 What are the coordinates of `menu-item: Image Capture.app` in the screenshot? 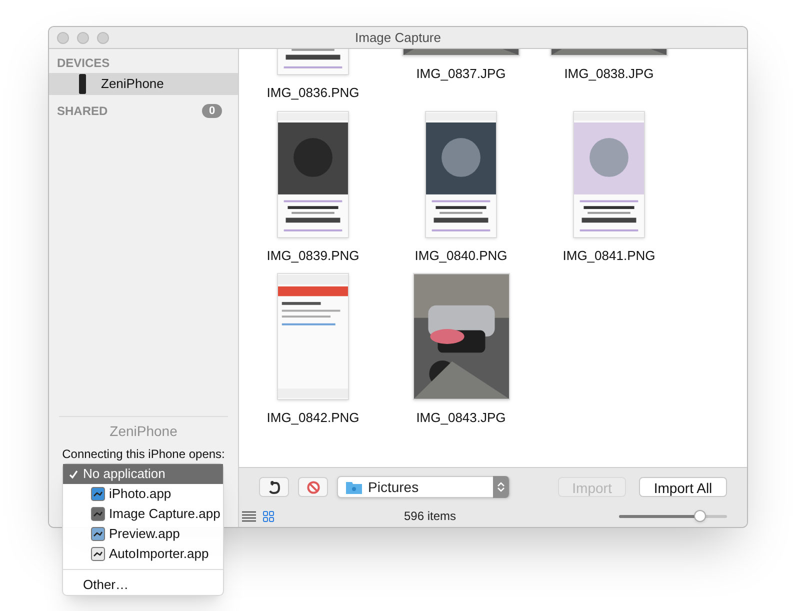 It's located at (143, 514).